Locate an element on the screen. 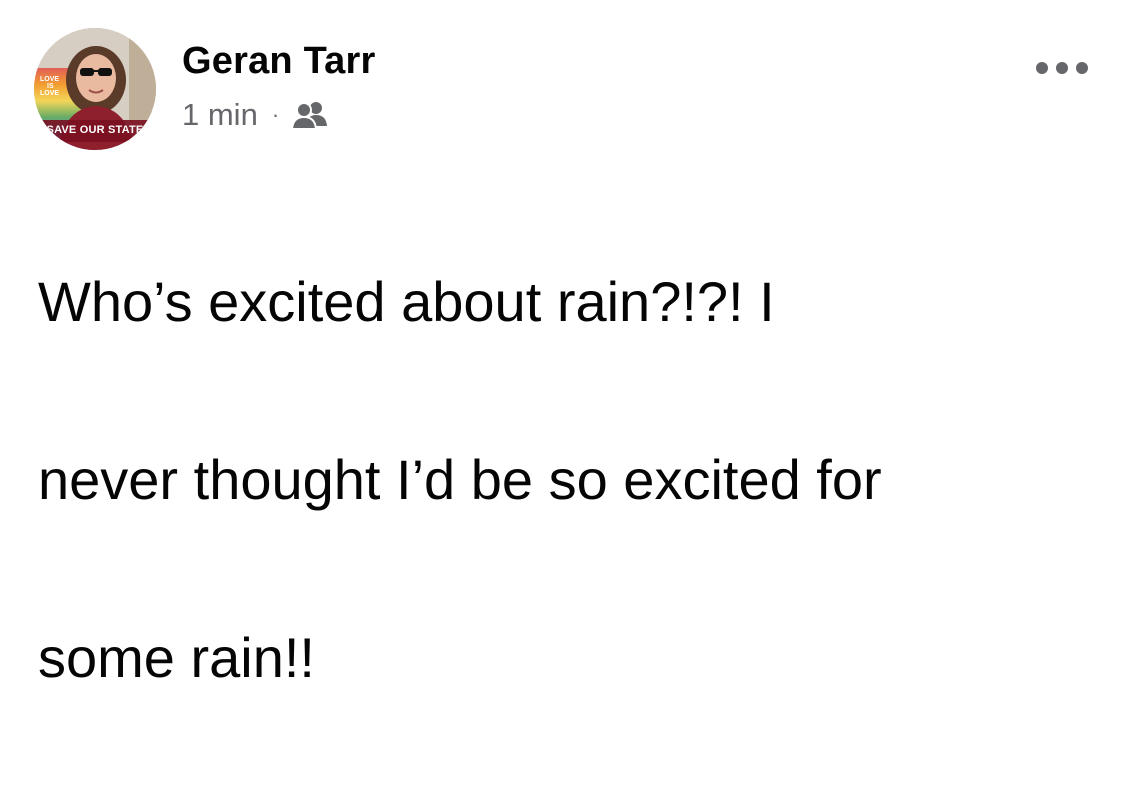  post-text-line: some rain!! is located at coordinates (176, 657).